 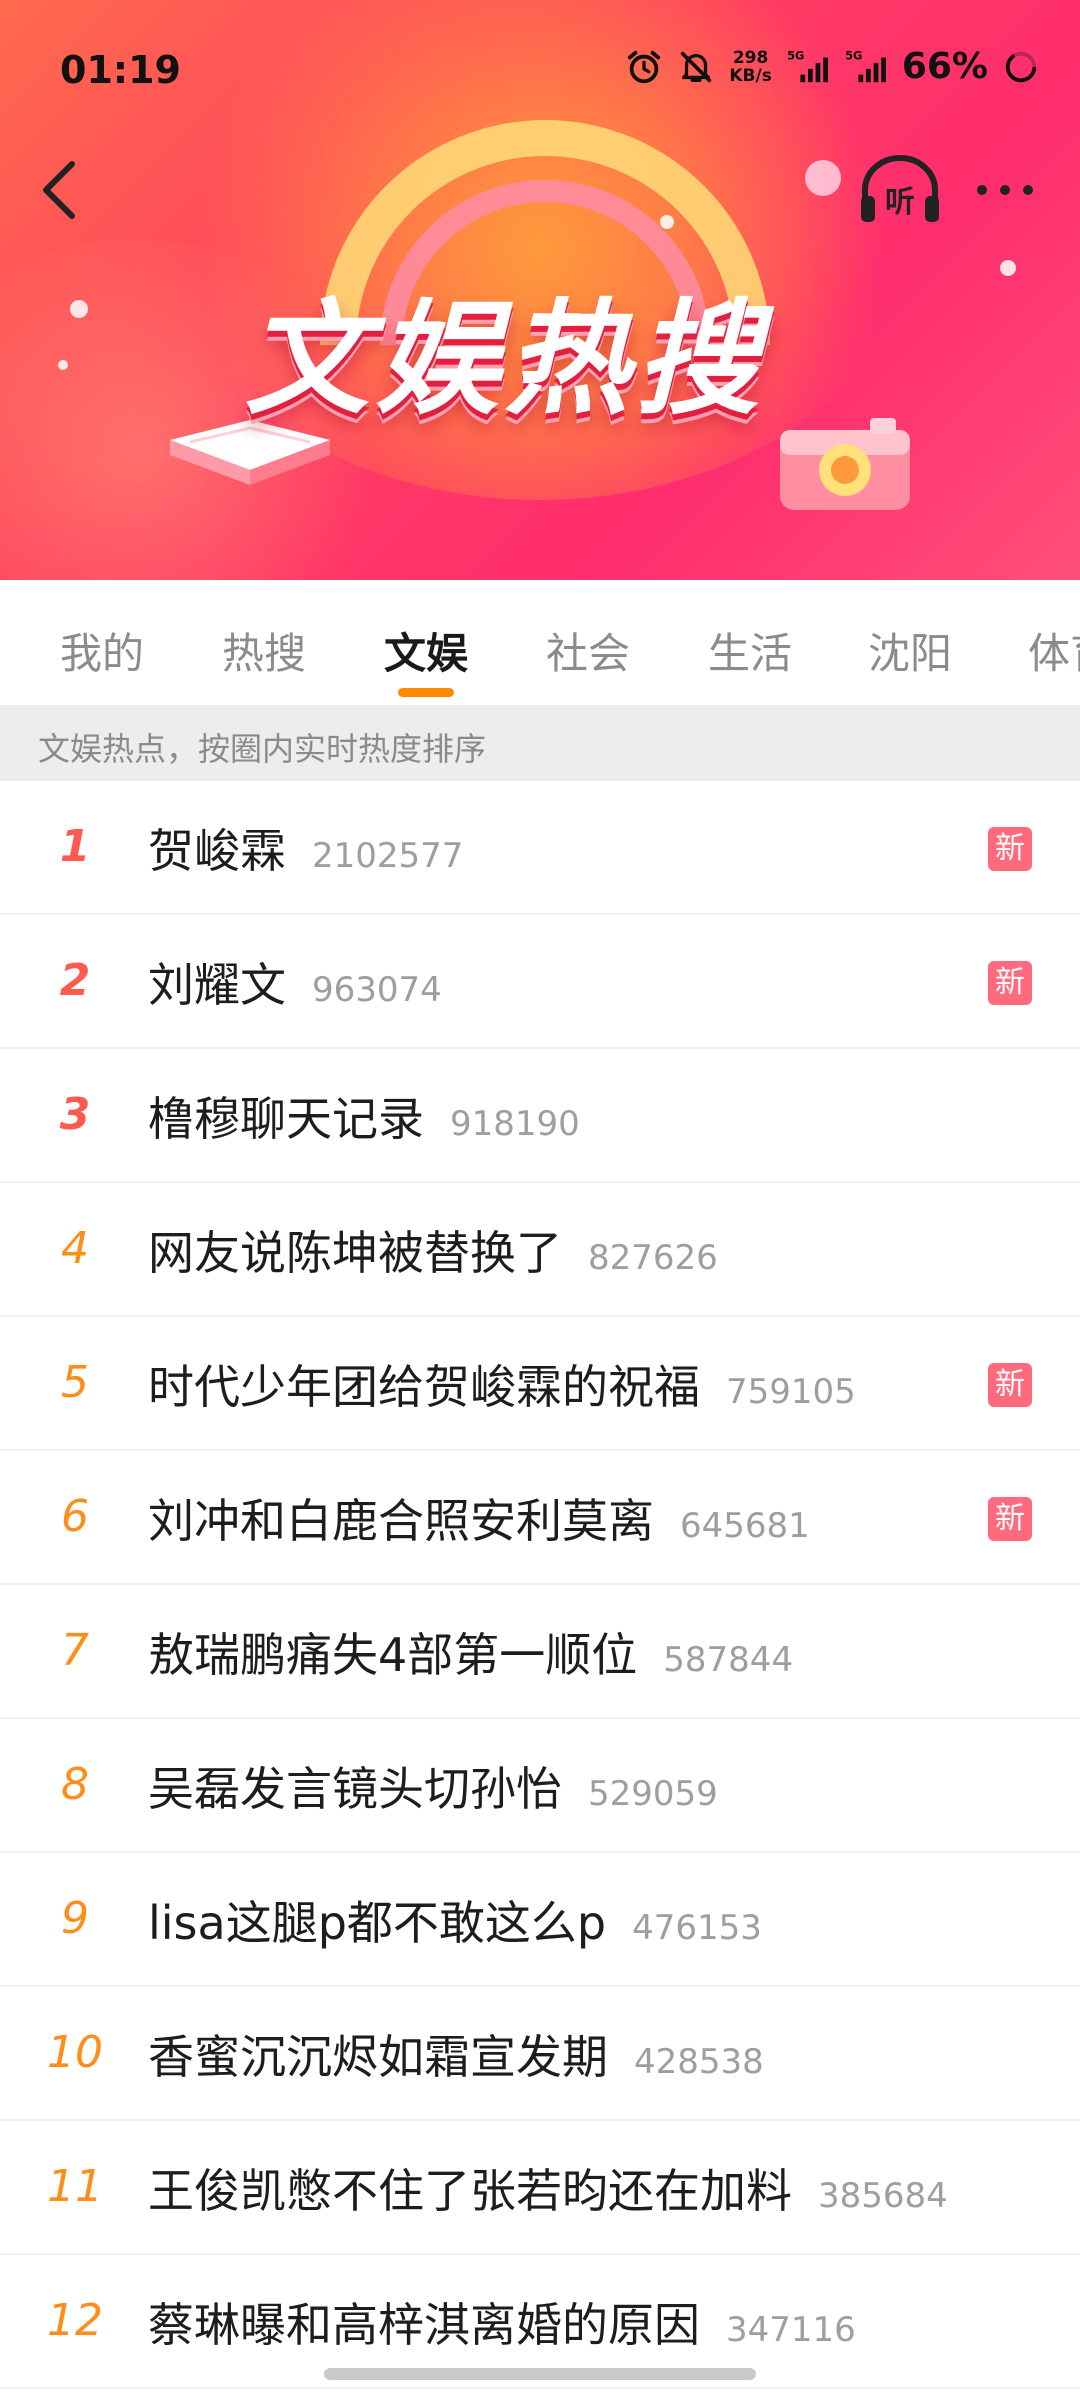 I want to click on signal-5g-icon-secondary: 5G, so click(x=865, y=65).